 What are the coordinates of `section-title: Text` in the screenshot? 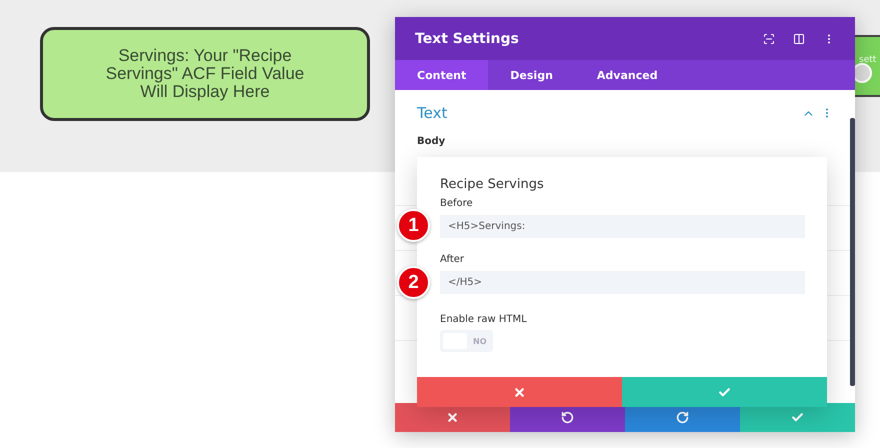 It's located at (606, 113).